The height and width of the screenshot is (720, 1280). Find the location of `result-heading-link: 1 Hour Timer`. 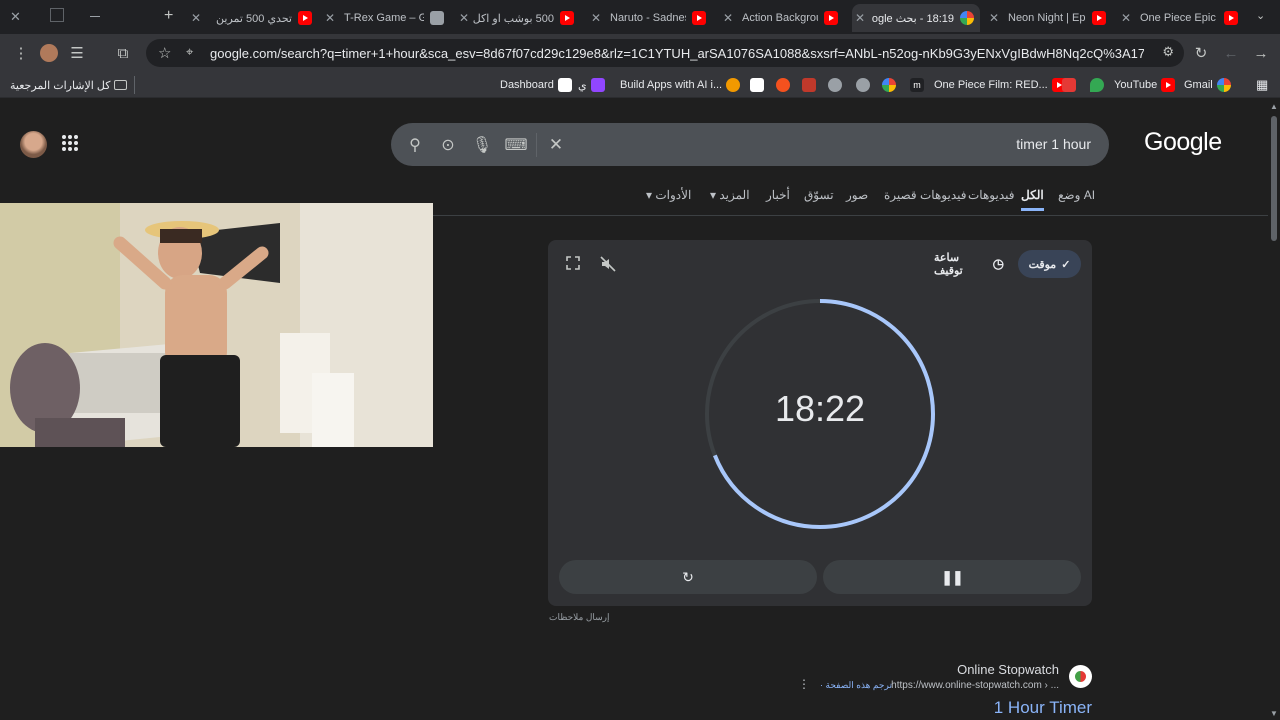

result-heading-link: 1 Hour Timer is located at coordinates (1043, 708).